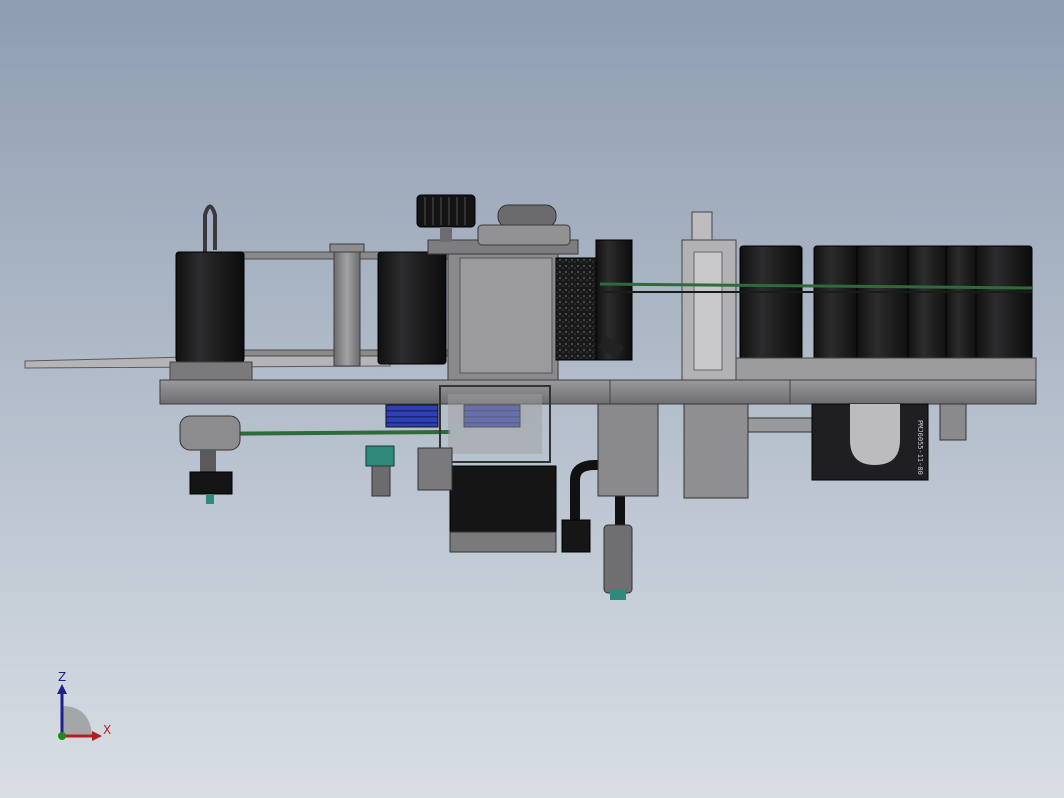  Describe the element at coordinates (953, 422) in the screenshot. I see `support-leg-right` at that location.